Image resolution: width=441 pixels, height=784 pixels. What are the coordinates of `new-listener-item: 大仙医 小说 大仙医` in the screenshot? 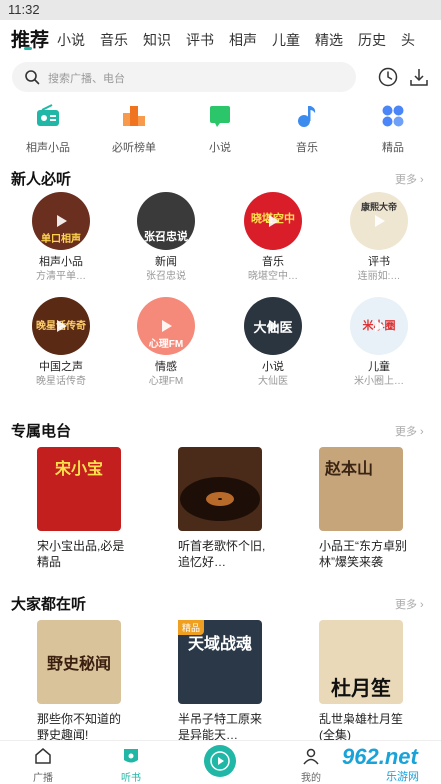 It's located at (273, 342).